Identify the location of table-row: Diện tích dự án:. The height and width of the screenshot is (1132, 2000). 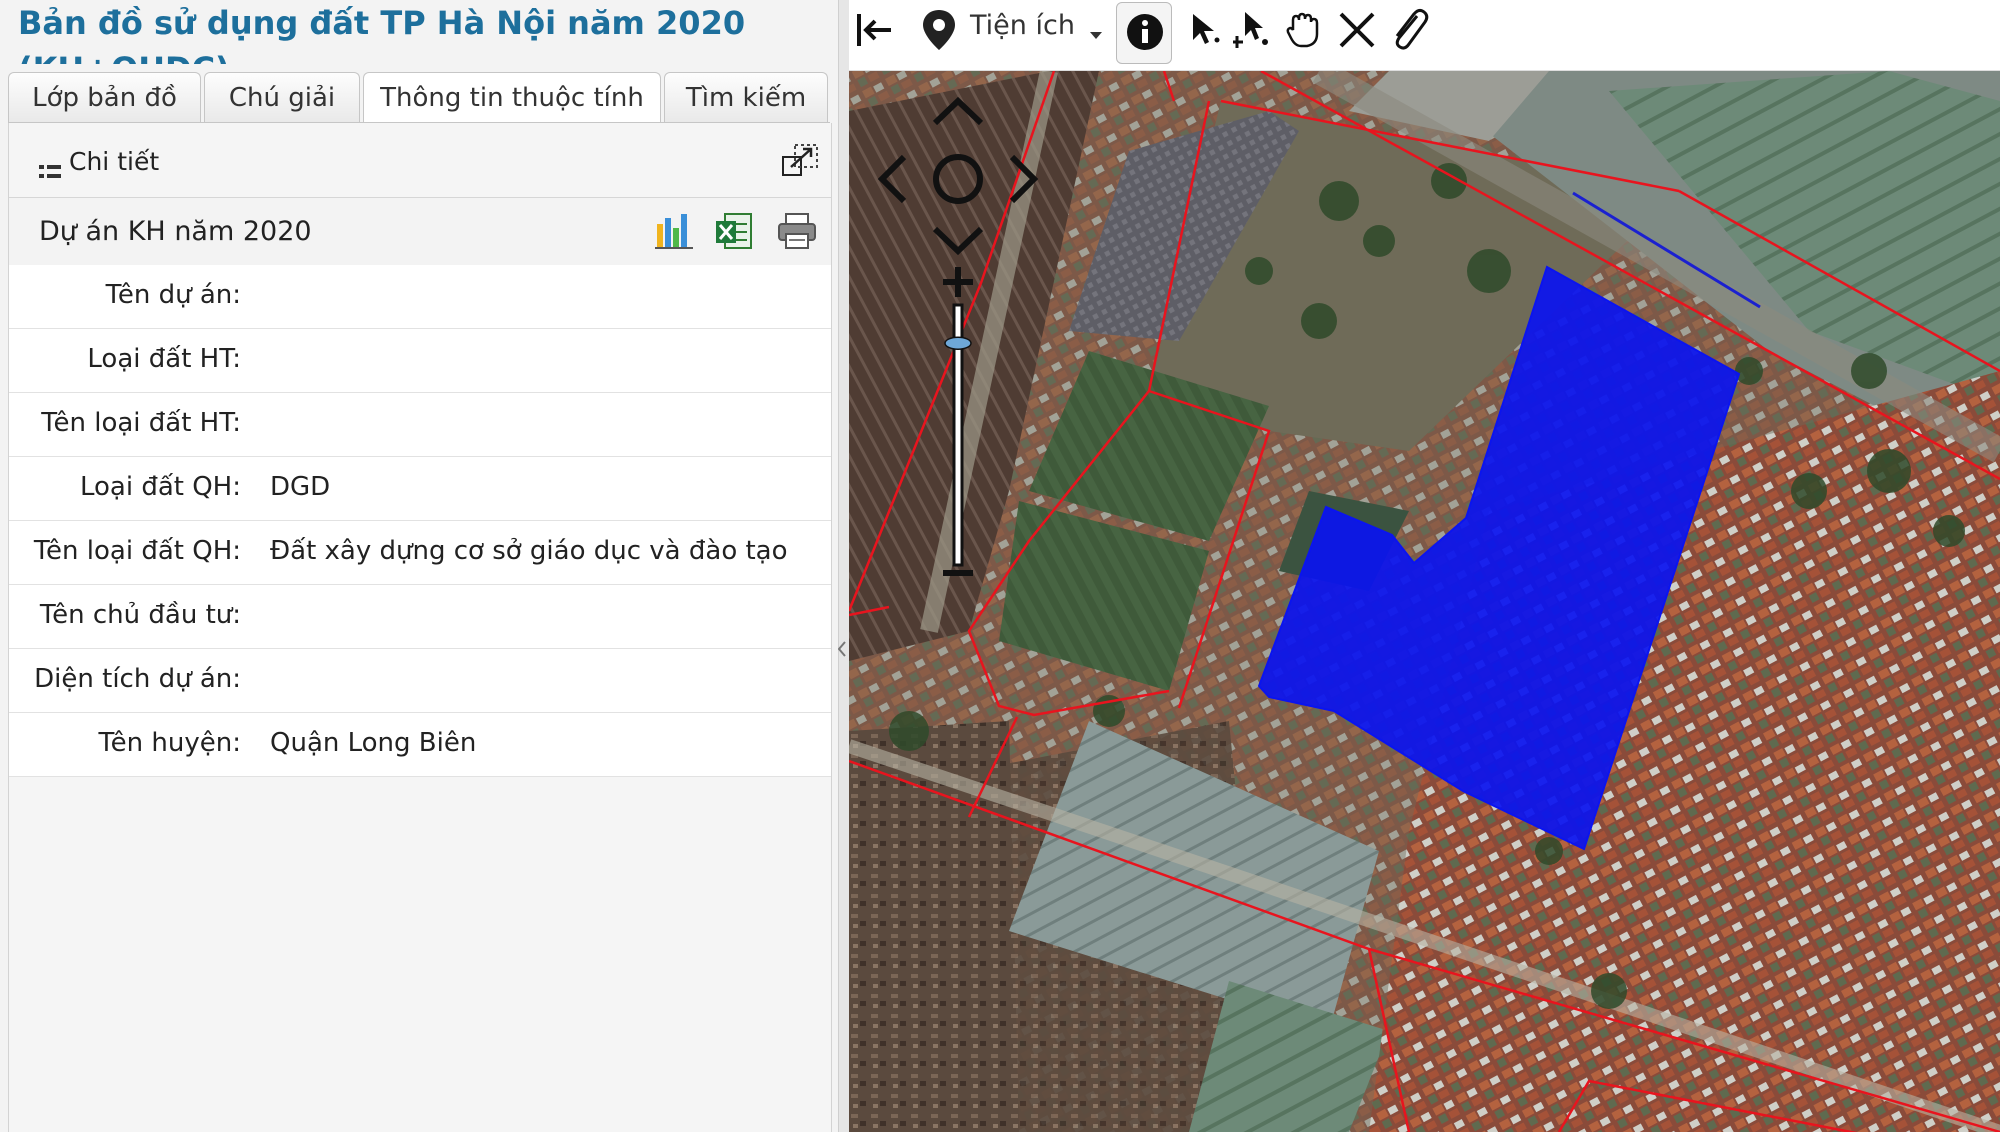
(420, 681).